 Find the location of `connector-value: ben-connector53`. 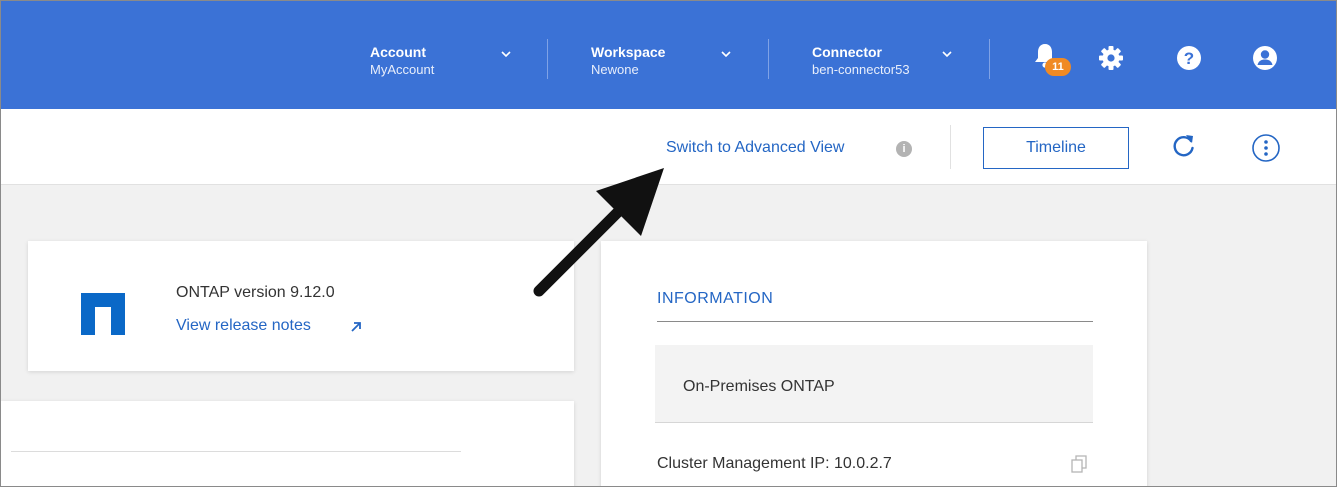

connector-value: ben-connector53 is located at coordinates (861, 69).